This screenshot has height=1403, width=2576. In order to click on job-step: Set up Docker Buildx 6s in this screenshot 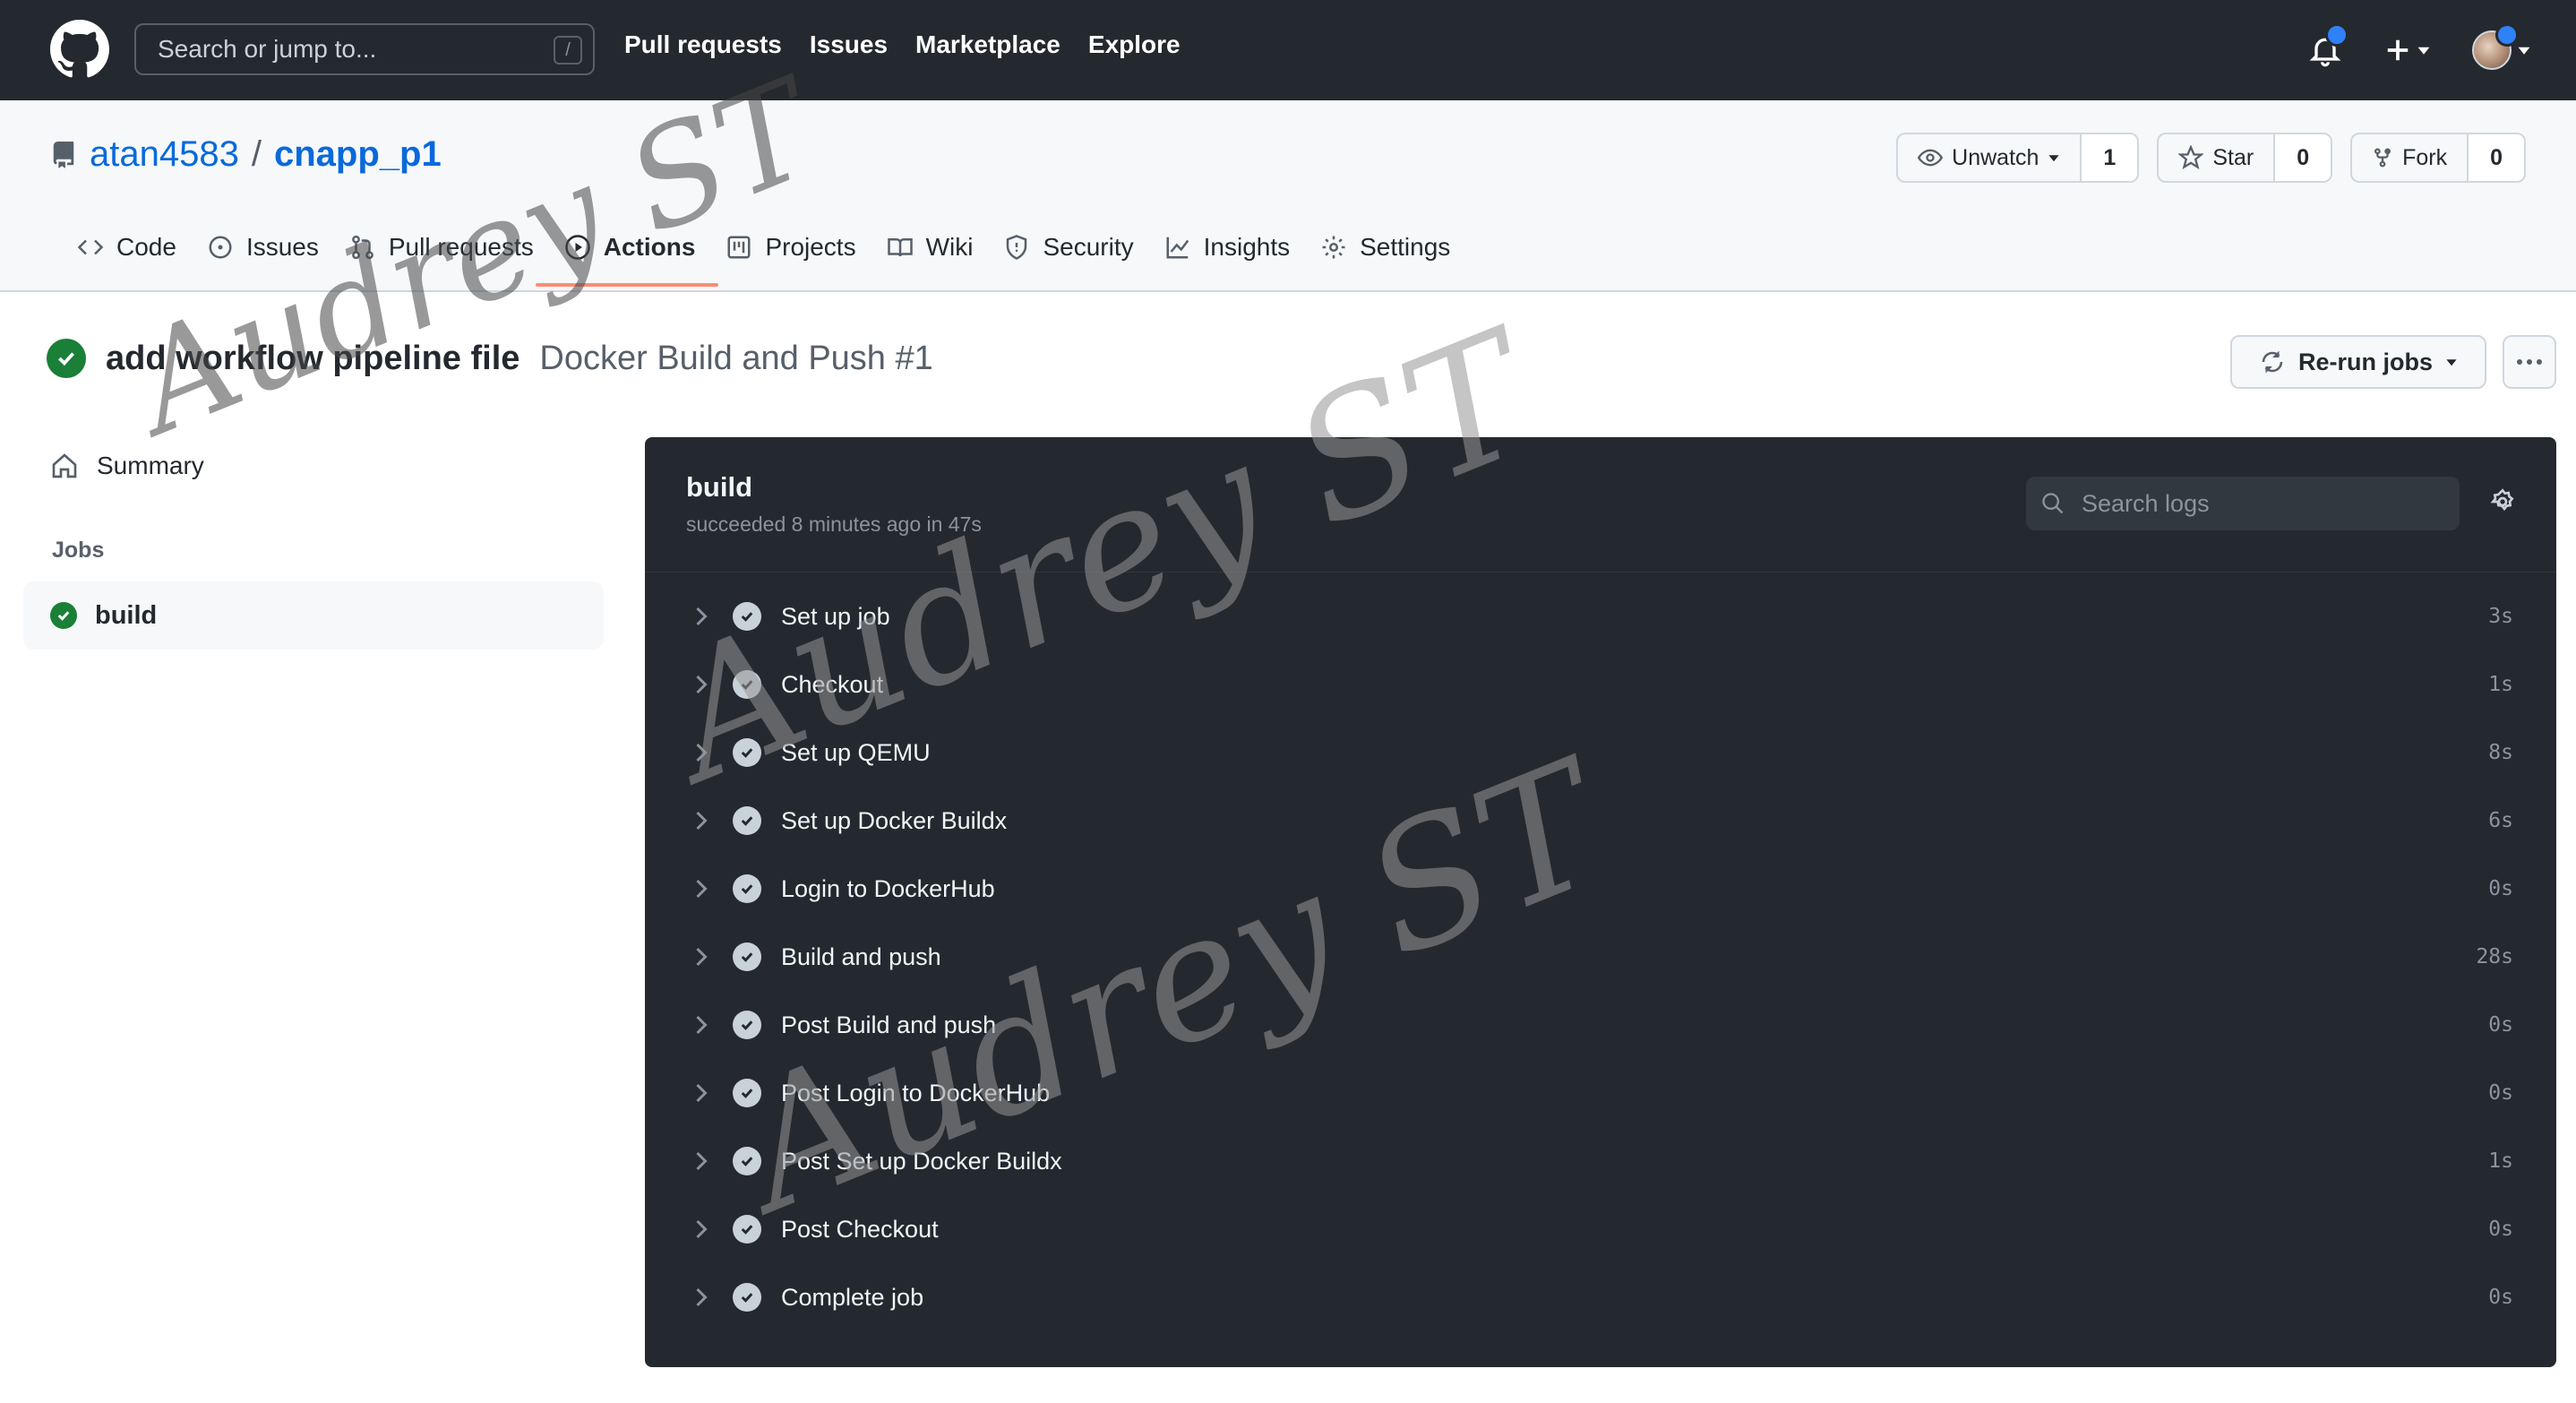, I will do `click(1600, 821)`.